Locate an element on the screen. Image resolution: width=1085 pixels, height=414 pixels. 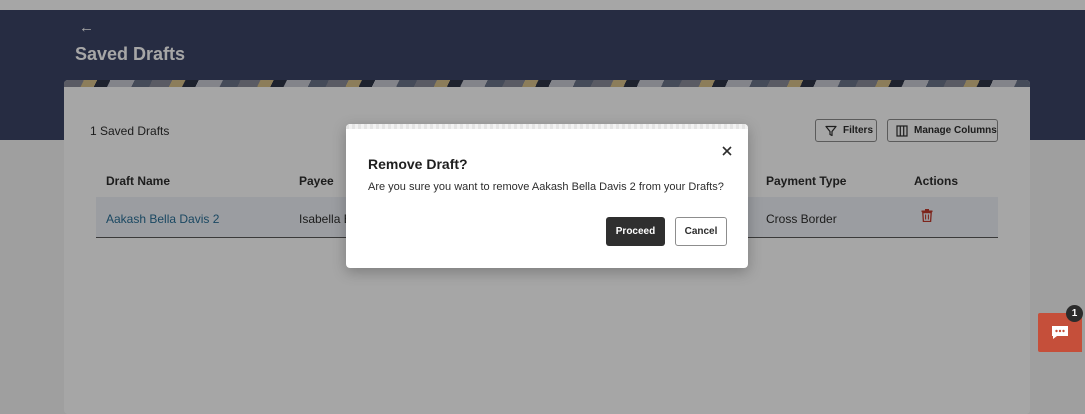
chat-icon is located at coordinates (1060, 332).